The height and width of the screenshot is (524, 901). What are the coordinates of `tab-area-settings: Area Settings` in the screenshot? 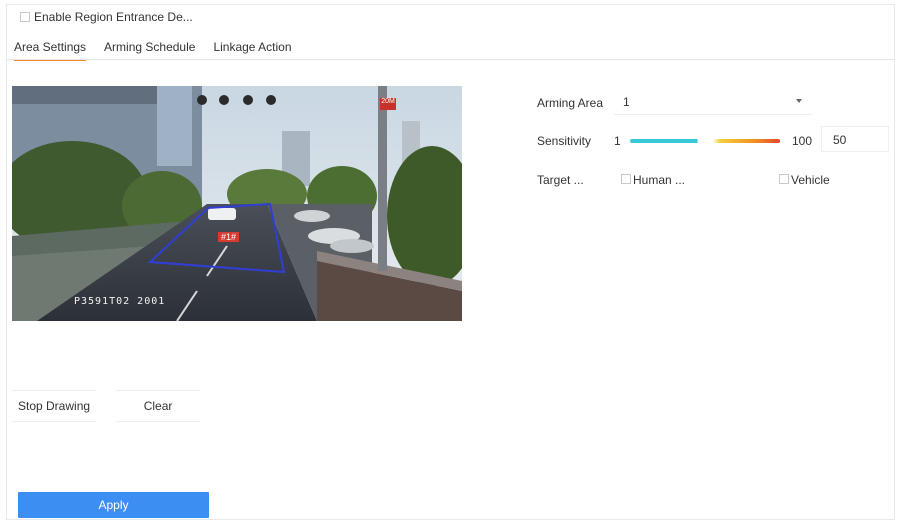 It's located at (50, 49).